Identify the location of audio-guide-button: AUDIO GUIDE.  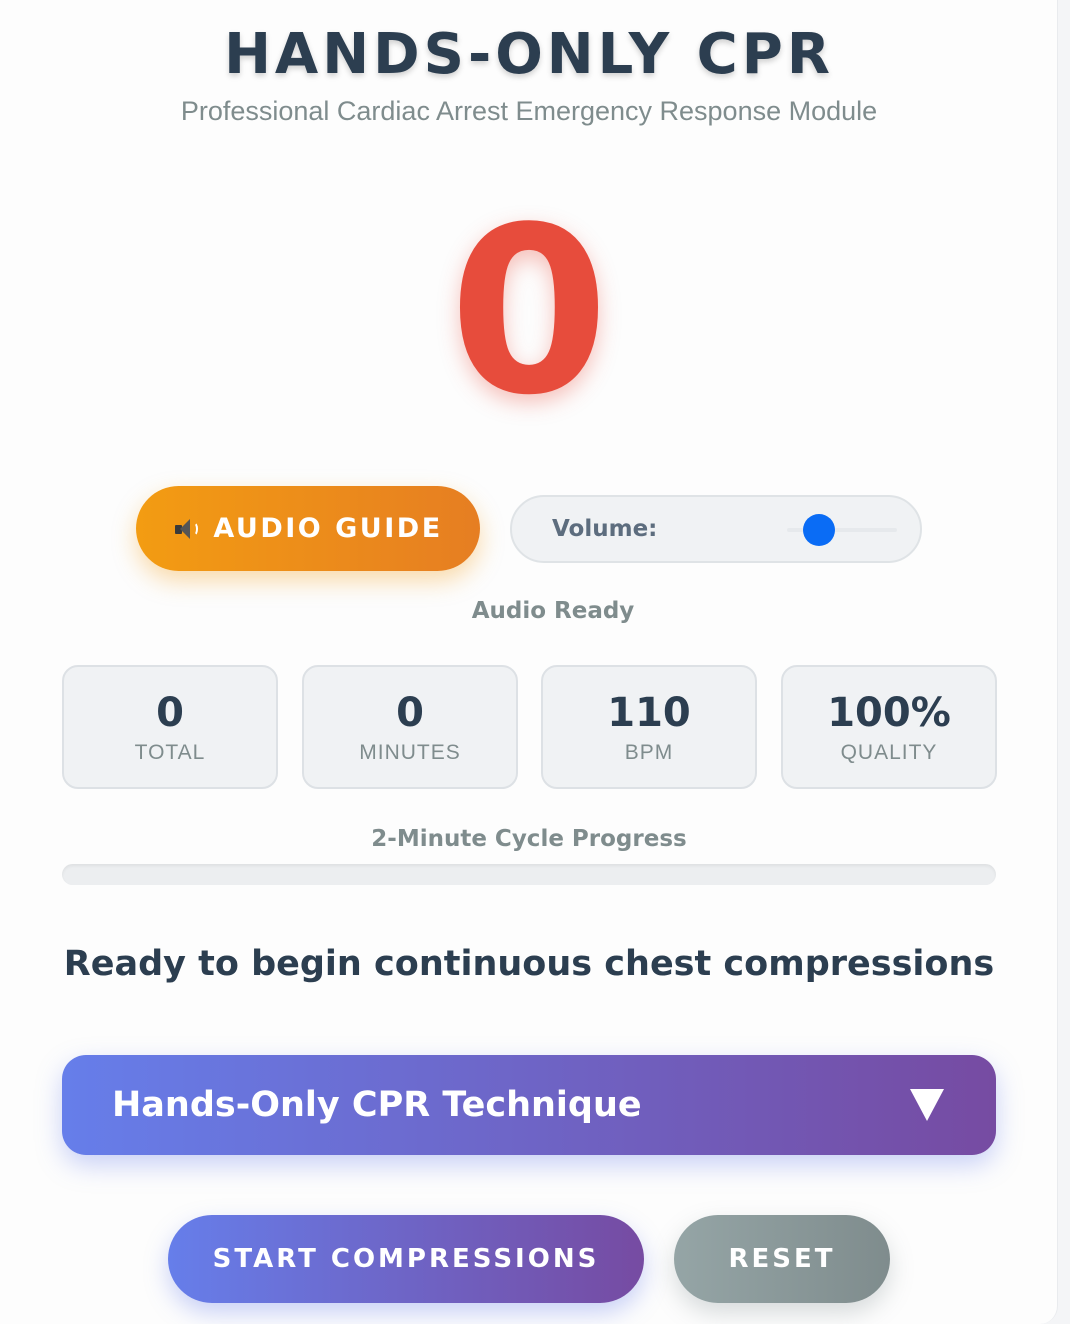
(308, 528).